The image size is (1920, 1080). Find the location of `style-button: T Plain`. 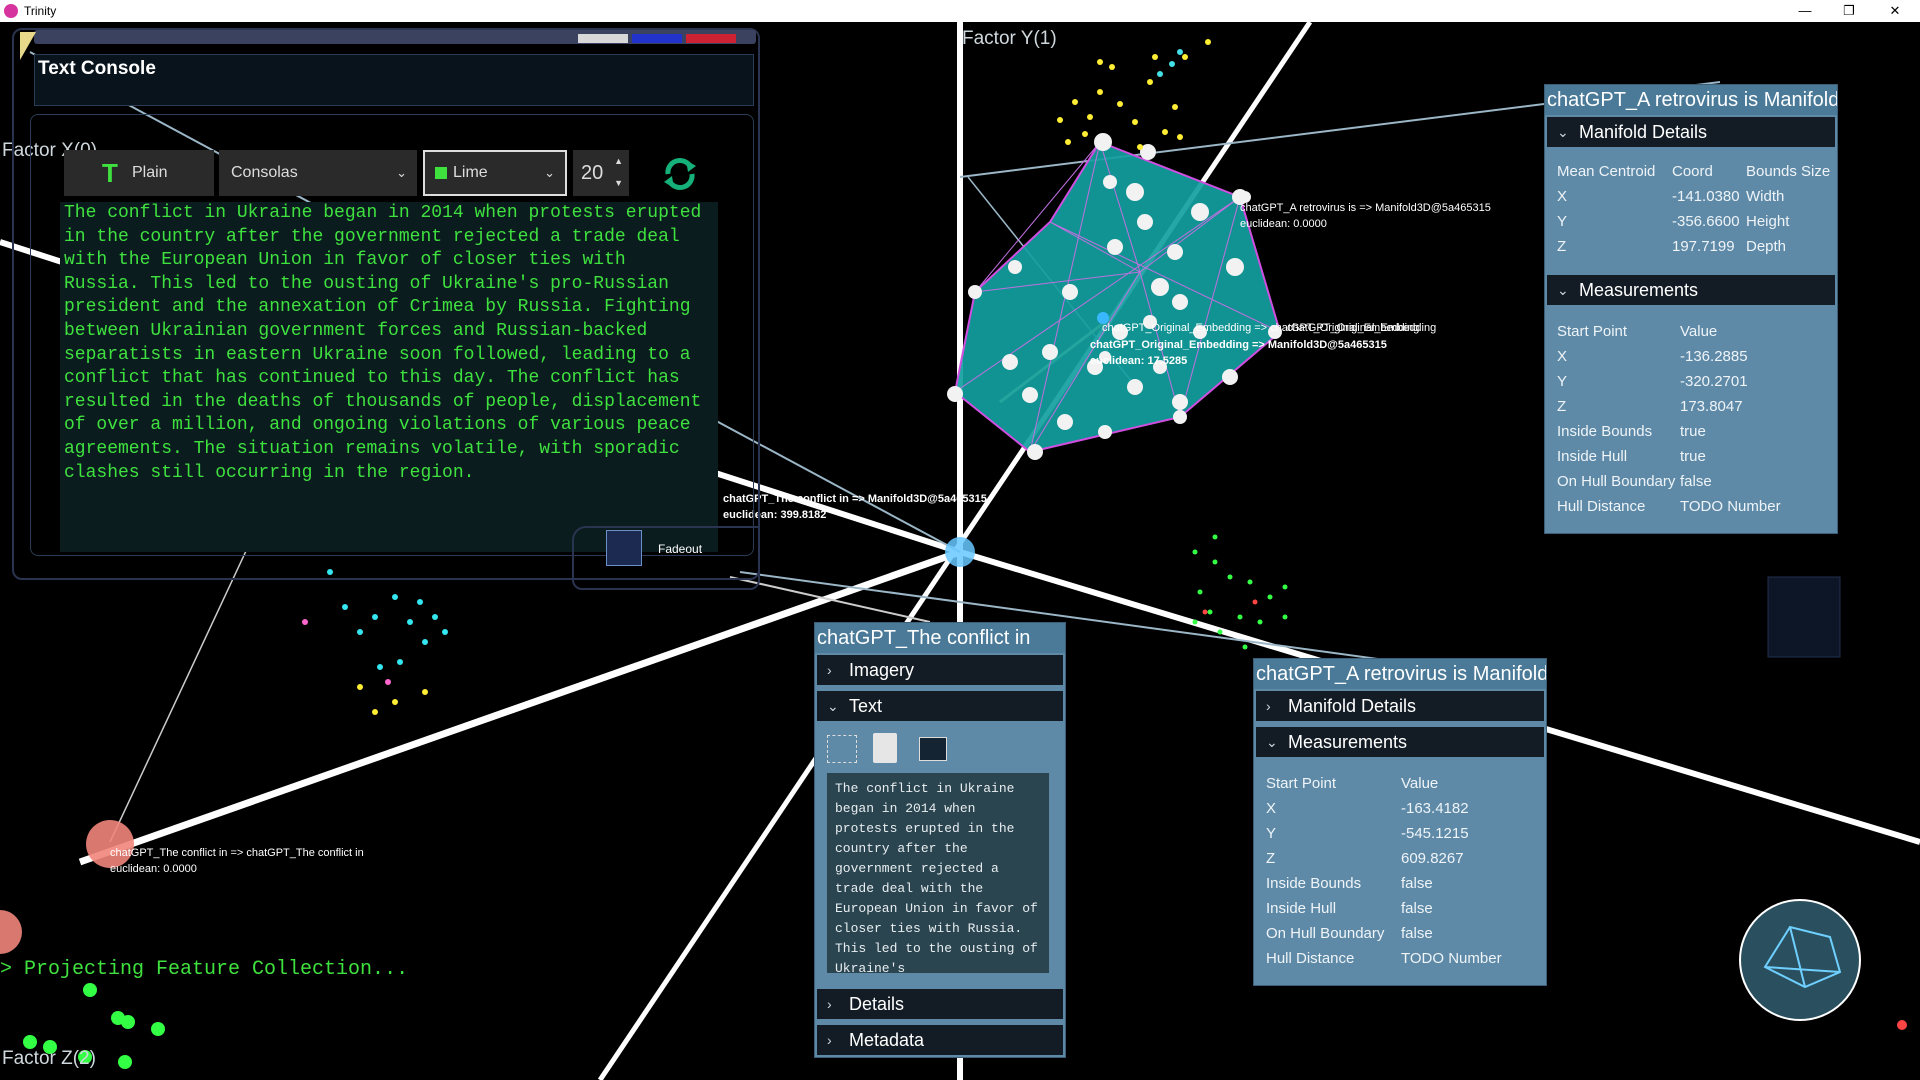

style-button: T Plain is located at coordinates (139, 173).